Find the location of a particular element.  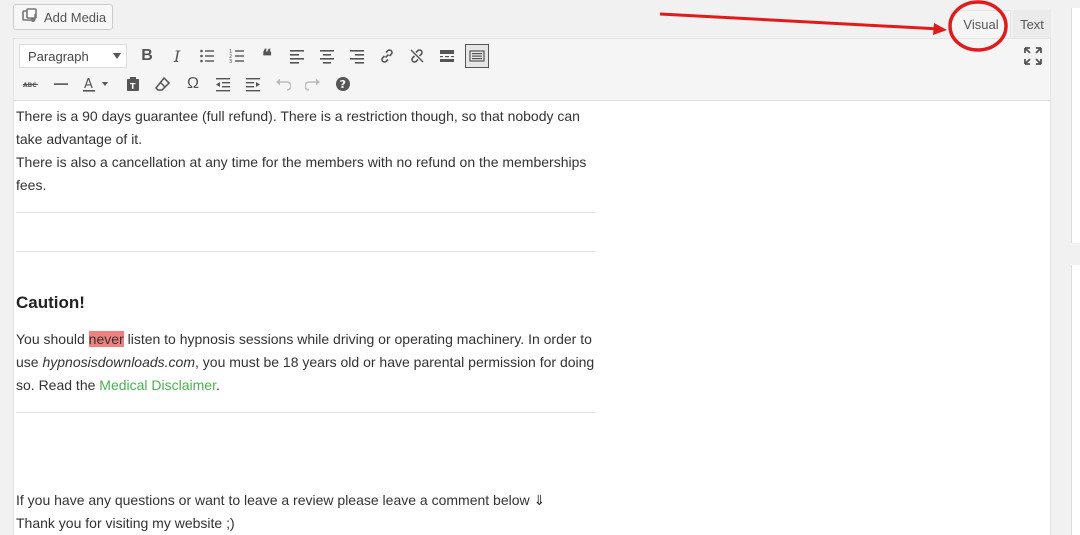

tab-visual: Visual is located at coordinates (981, 24).